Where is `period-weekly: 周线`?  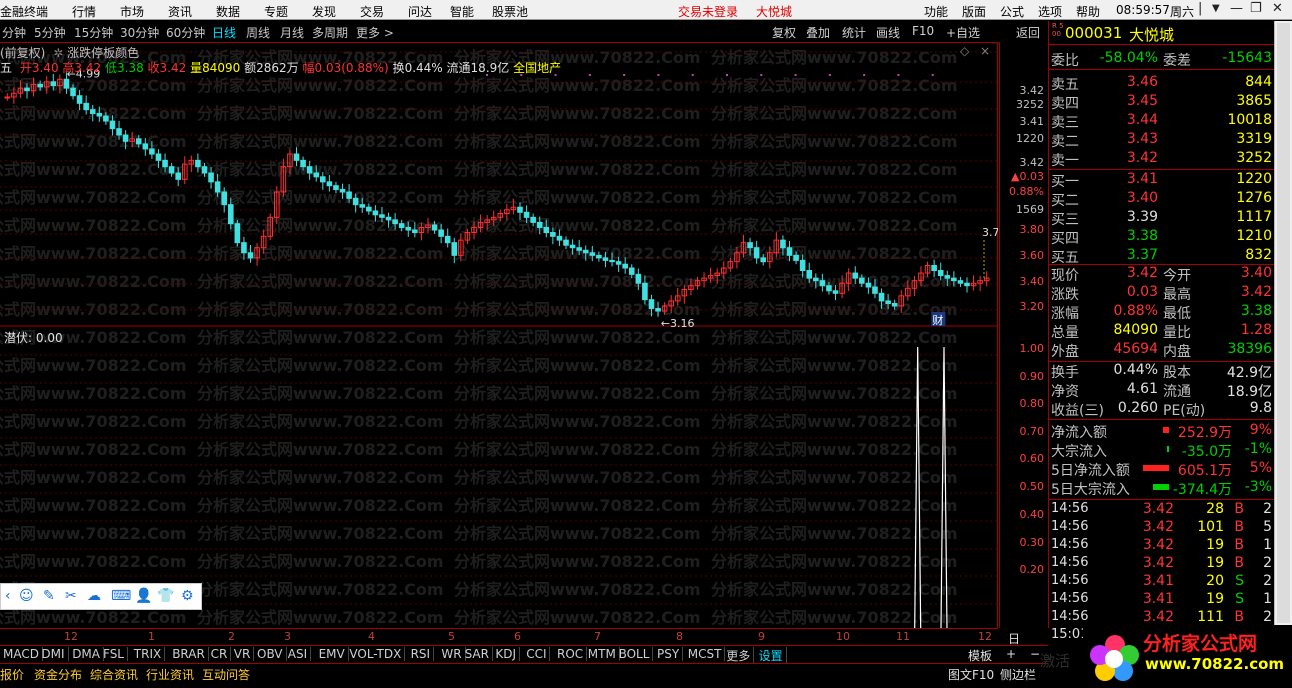 period-weekly: 周线 is located at coordinates (258, 32).